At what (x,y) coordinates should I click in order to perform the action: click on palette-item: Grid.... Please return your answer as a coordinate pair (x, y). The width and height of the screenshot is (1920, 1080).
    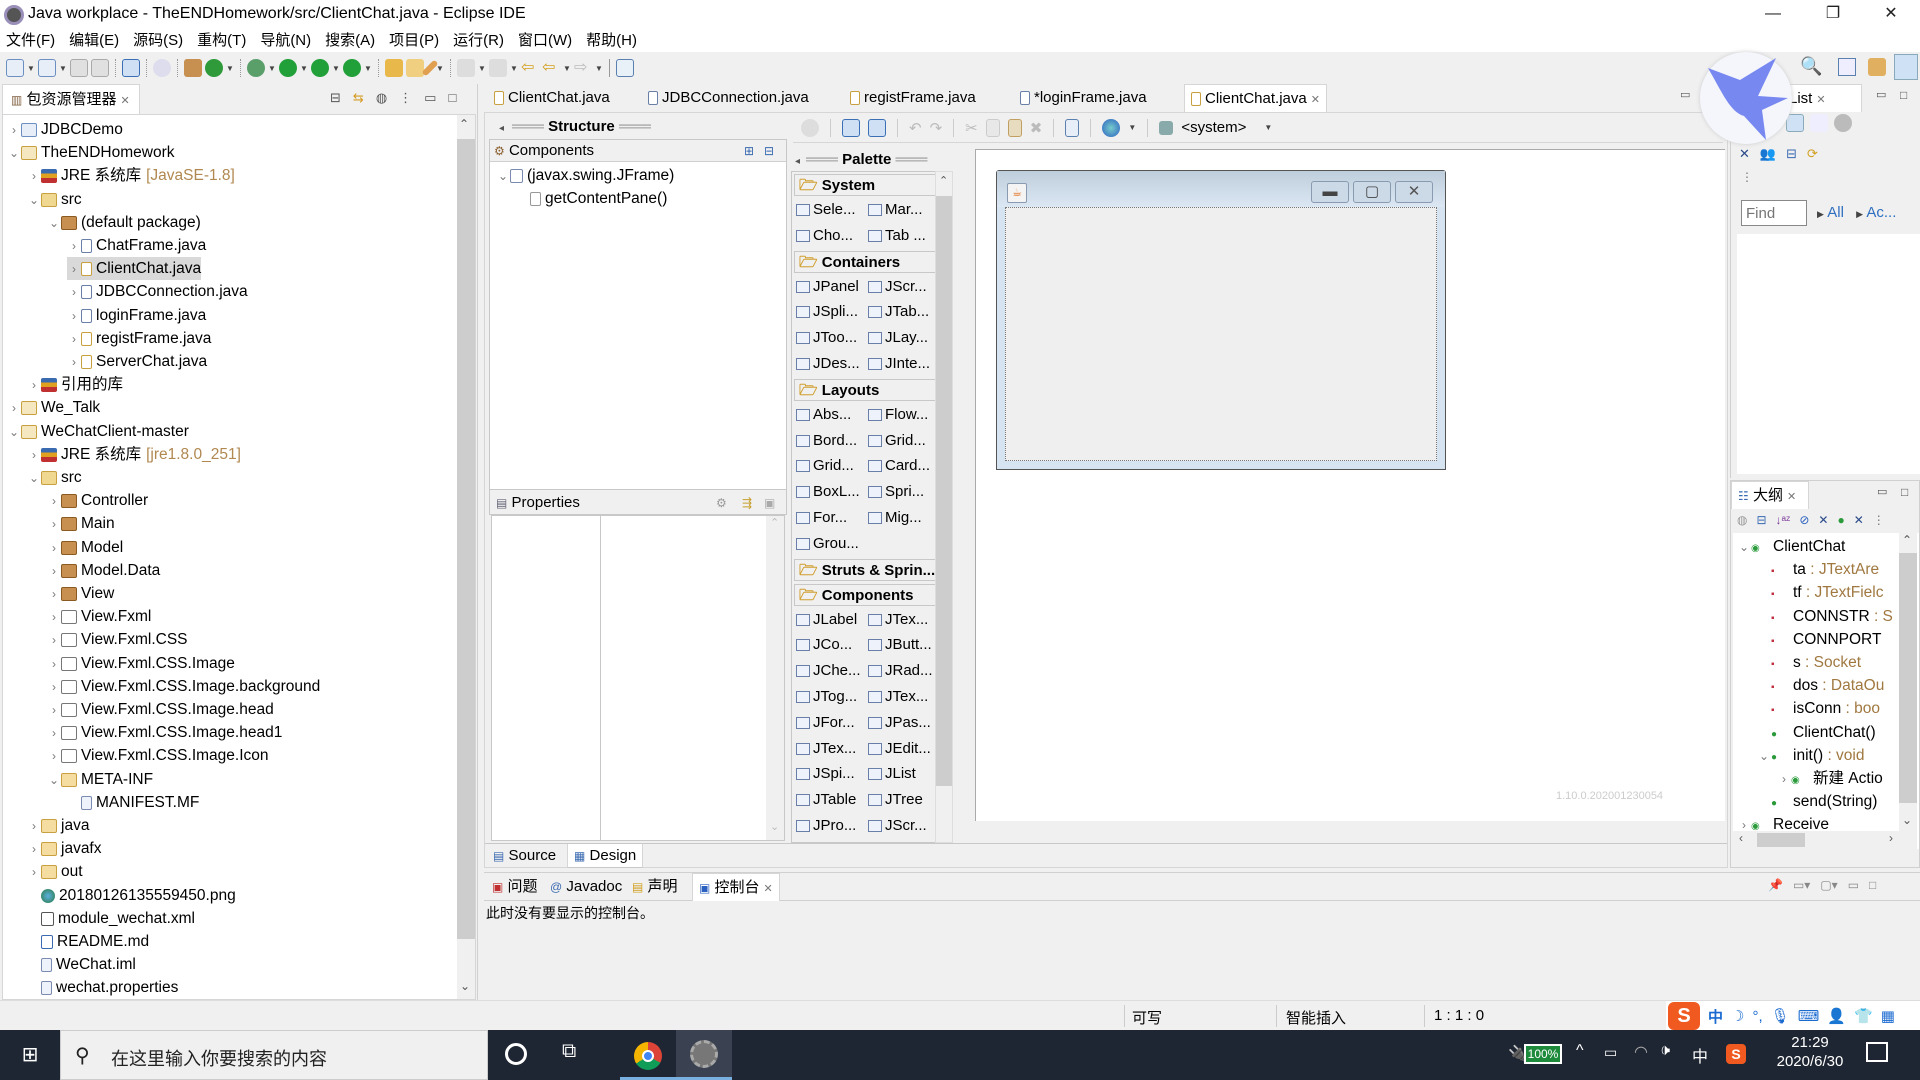
    Looking at the image, I should click on (825, 466).